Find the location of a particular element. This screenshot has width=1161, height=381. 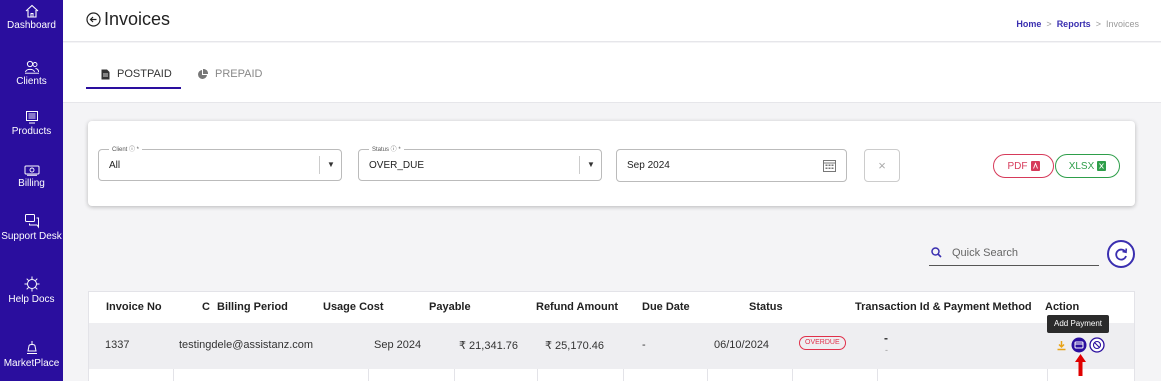

clients-icon is located at coordinates (31, 67).